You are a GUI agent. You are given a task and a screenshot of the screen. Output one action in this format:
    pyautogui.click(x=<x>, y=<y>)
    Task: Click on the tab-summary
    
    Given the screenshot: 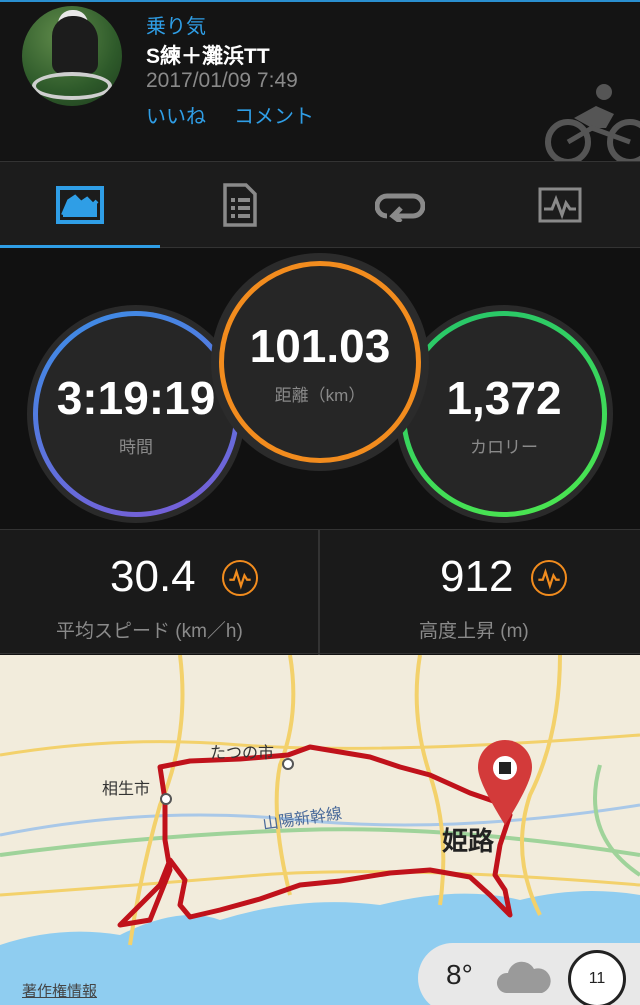 What is the action you would take?
    pyautogui.click(x=80, y=205)
    